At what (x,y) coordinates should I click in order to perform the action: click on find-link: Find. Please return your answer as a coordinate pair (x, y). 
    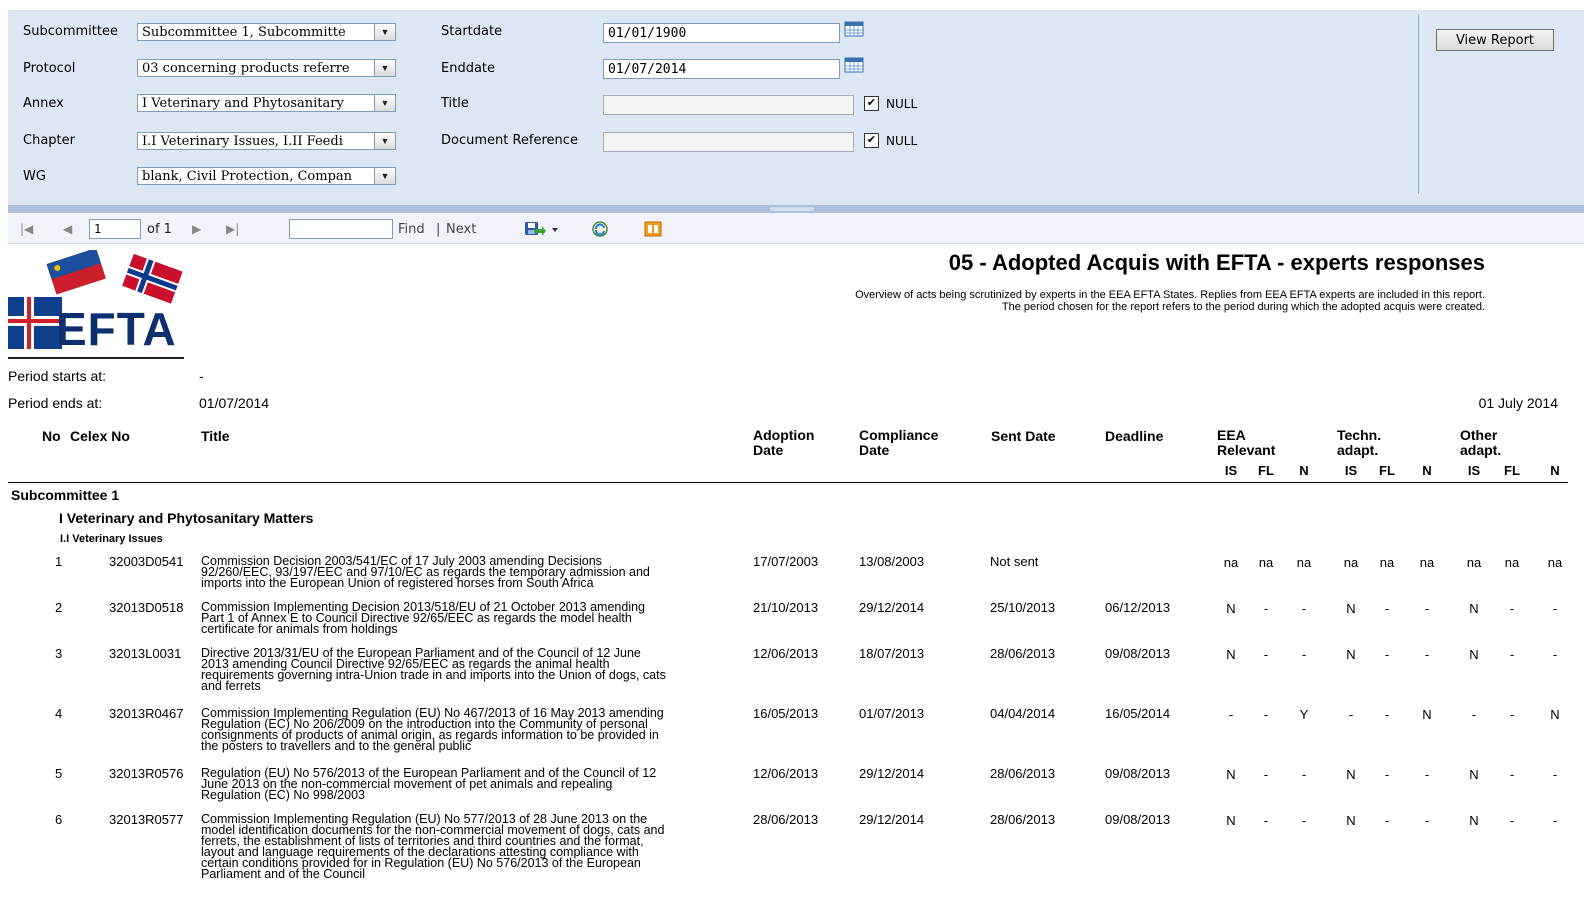
    Looking at the image, I should click on (411, 229).